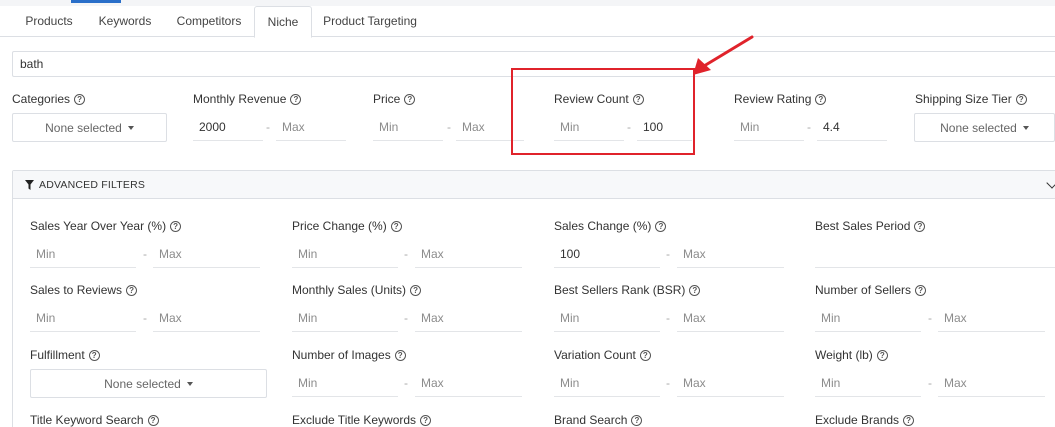 This screenshot has height=427, width=1055. What do you see at coordinates (598, 420) in the screenshot?
I see `brand-search-label: Brand Search?` at bounding box center [598, 420].